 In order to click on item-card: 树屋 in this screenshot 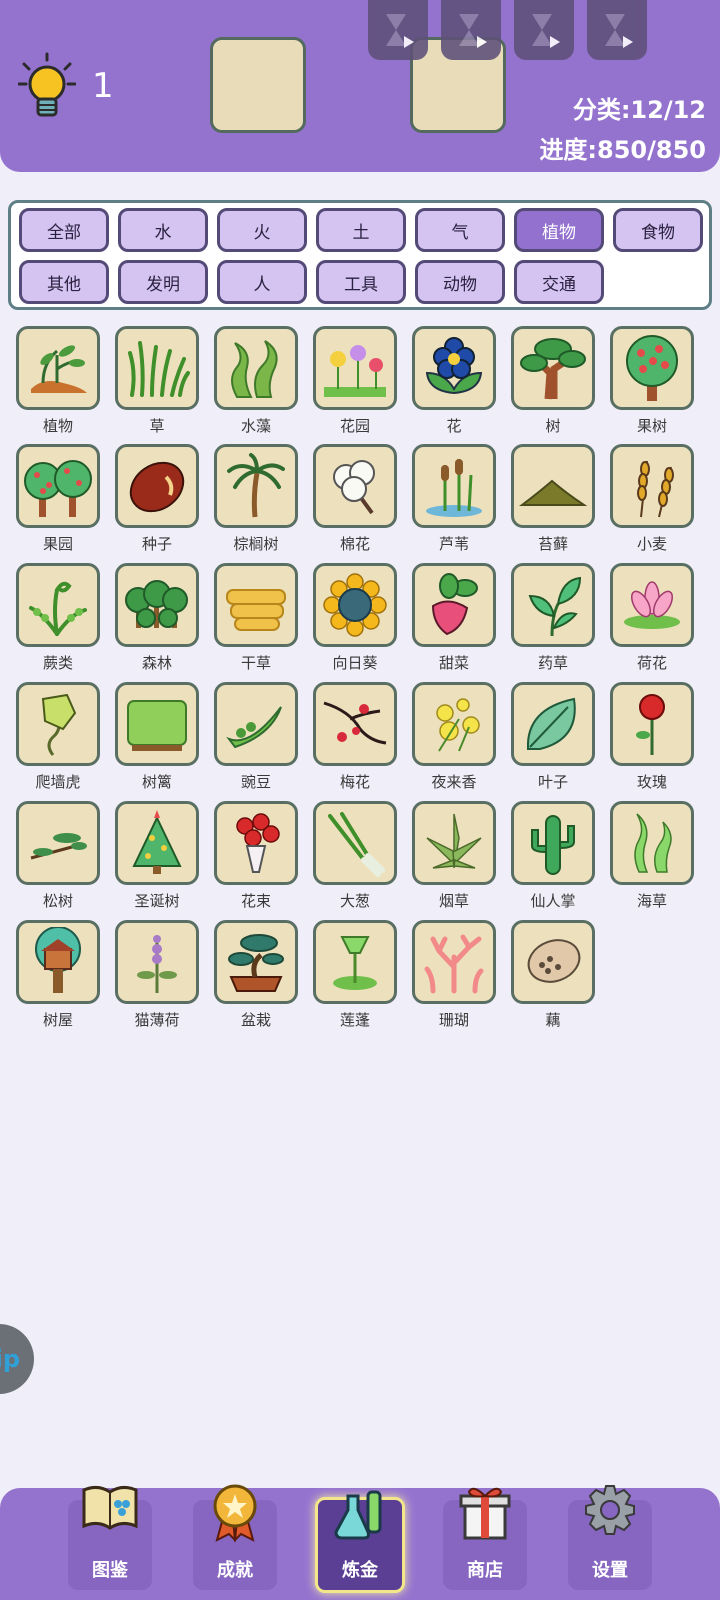, I will do `click(58, 975)`.